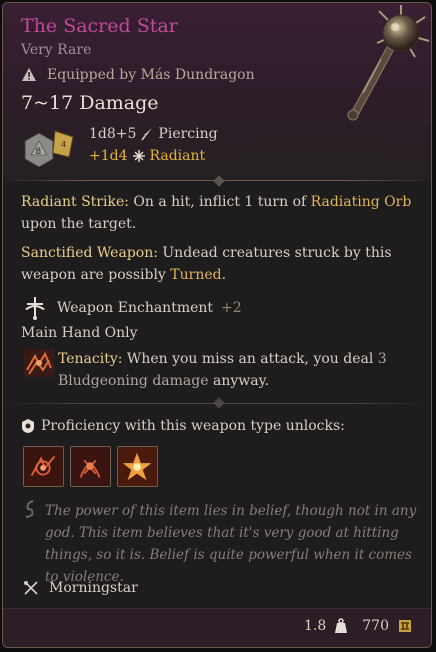  Describe the element at coordinates (49, 149) in the screenshot. I see `dice-icon: 4 8` at that location.